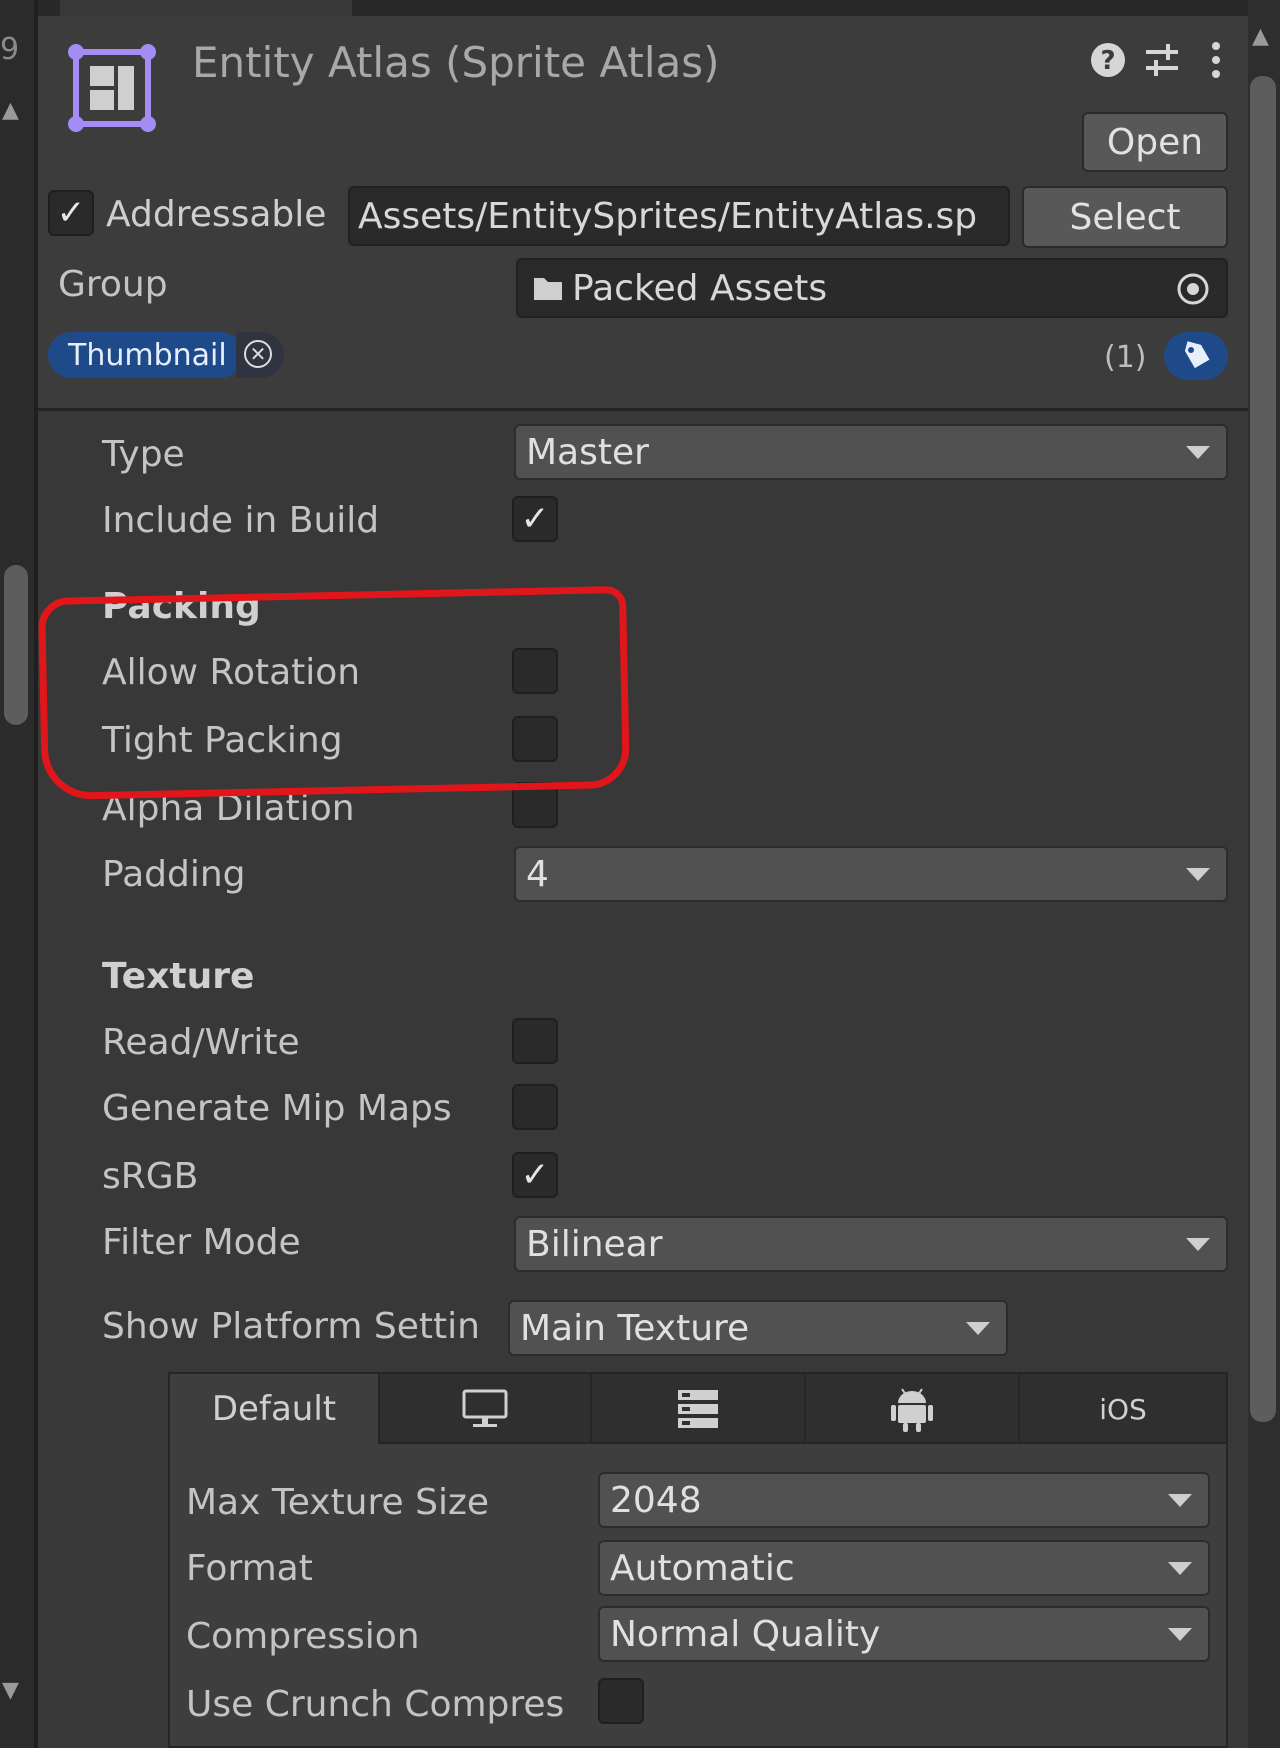  Describe the element at coordinates (1125, 217) in the screenshot. I see `select-button: Select` at that location.